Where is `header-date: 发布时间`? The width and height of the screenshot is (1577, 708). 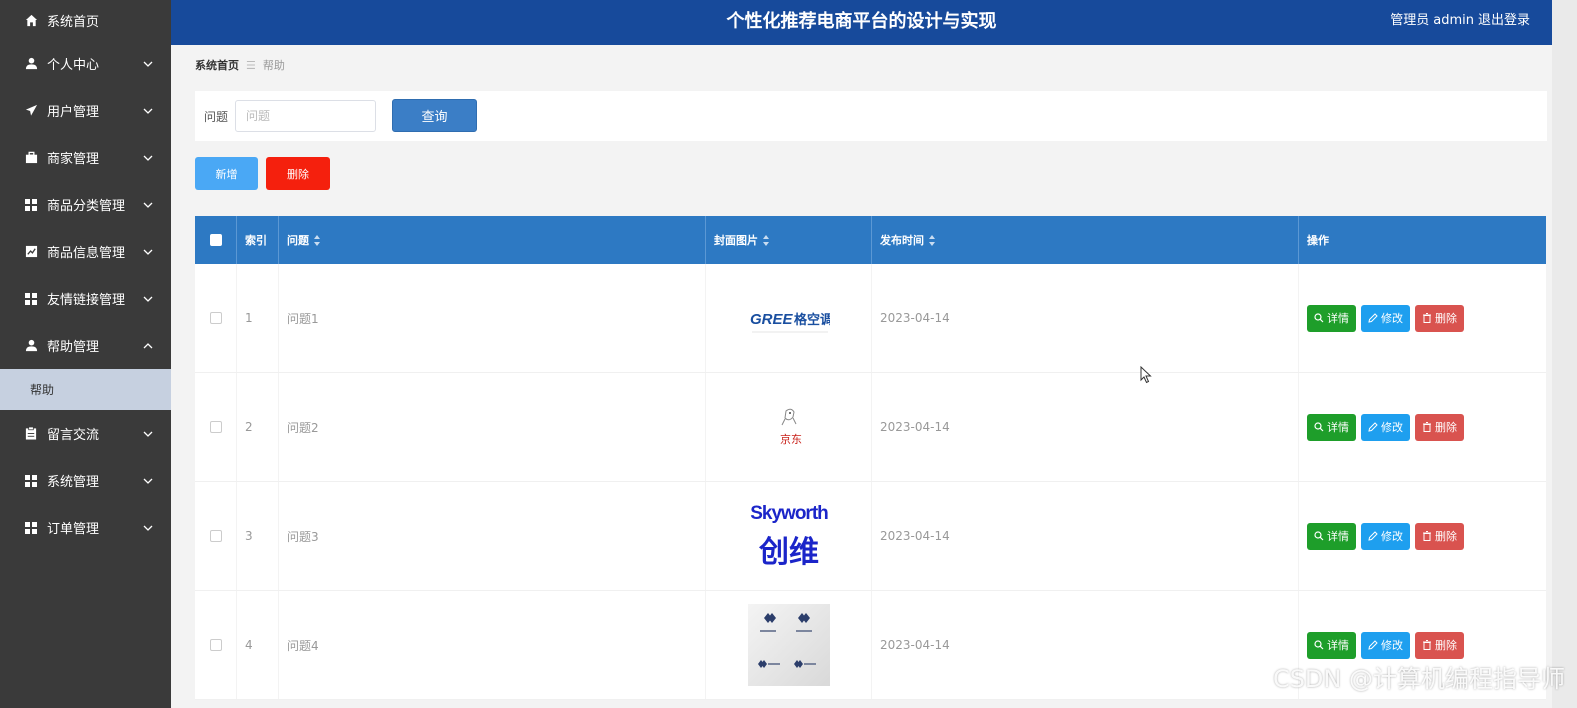
header-date: 发布时间 is located at coordinates (1085, 240).